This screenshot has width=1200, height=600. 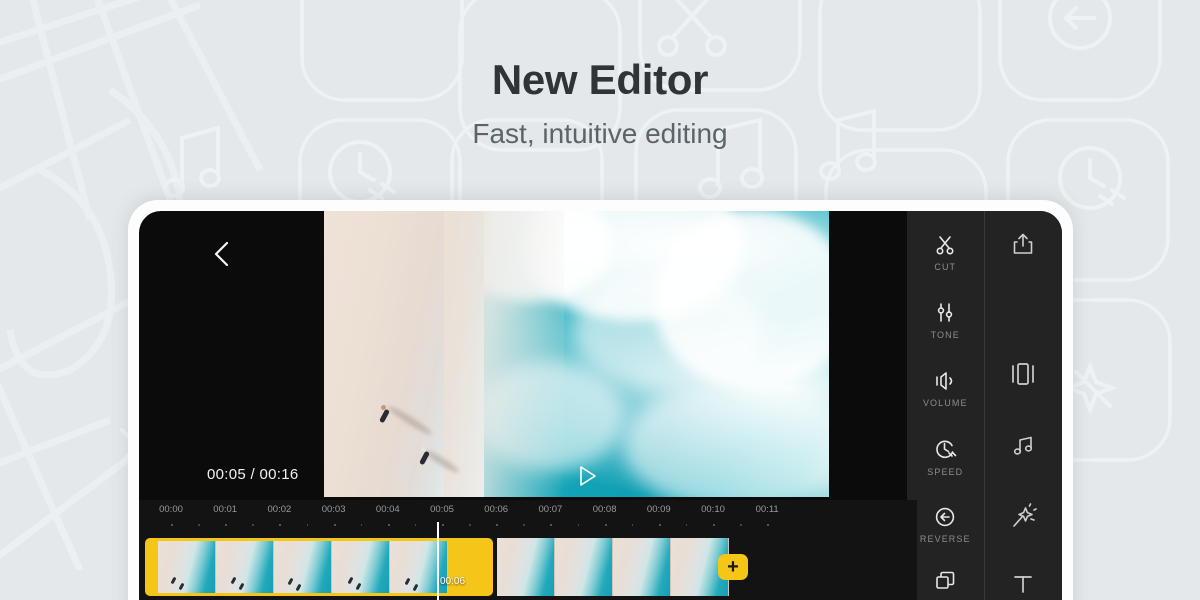 I want to click on tool-speed: SPEED, so click(x=945, y=457).